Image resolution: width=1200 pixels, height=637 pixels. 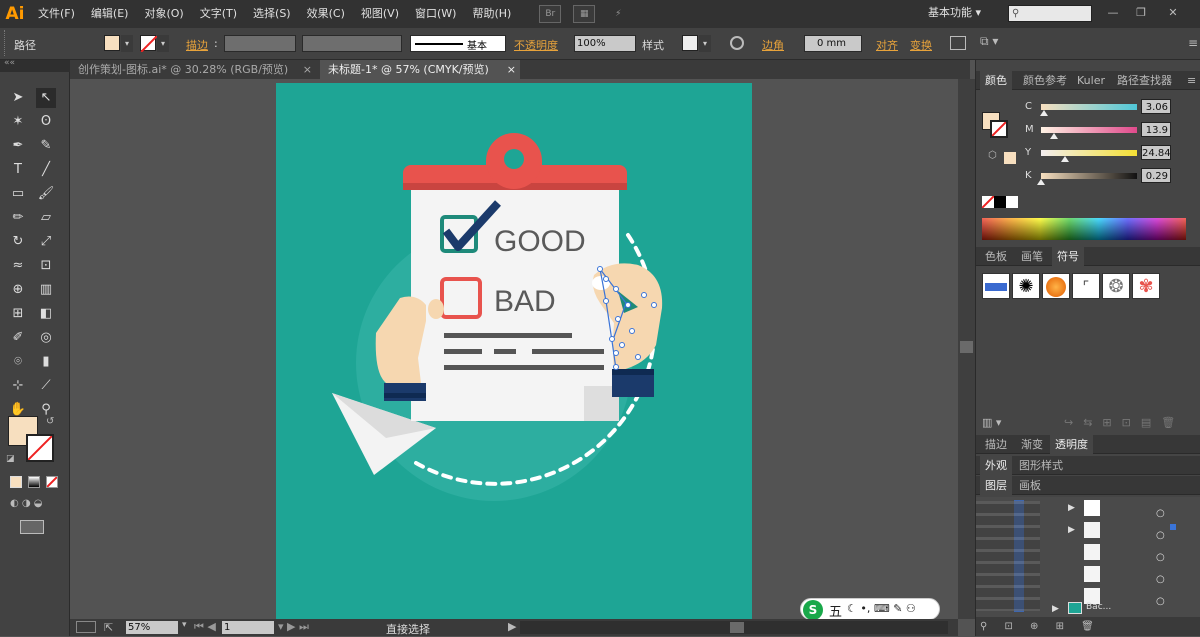 What do you see at coordinates (1056, 286) in the screenshot?
I see `symbol-orange-ball` at bounding box center [1056, 286].